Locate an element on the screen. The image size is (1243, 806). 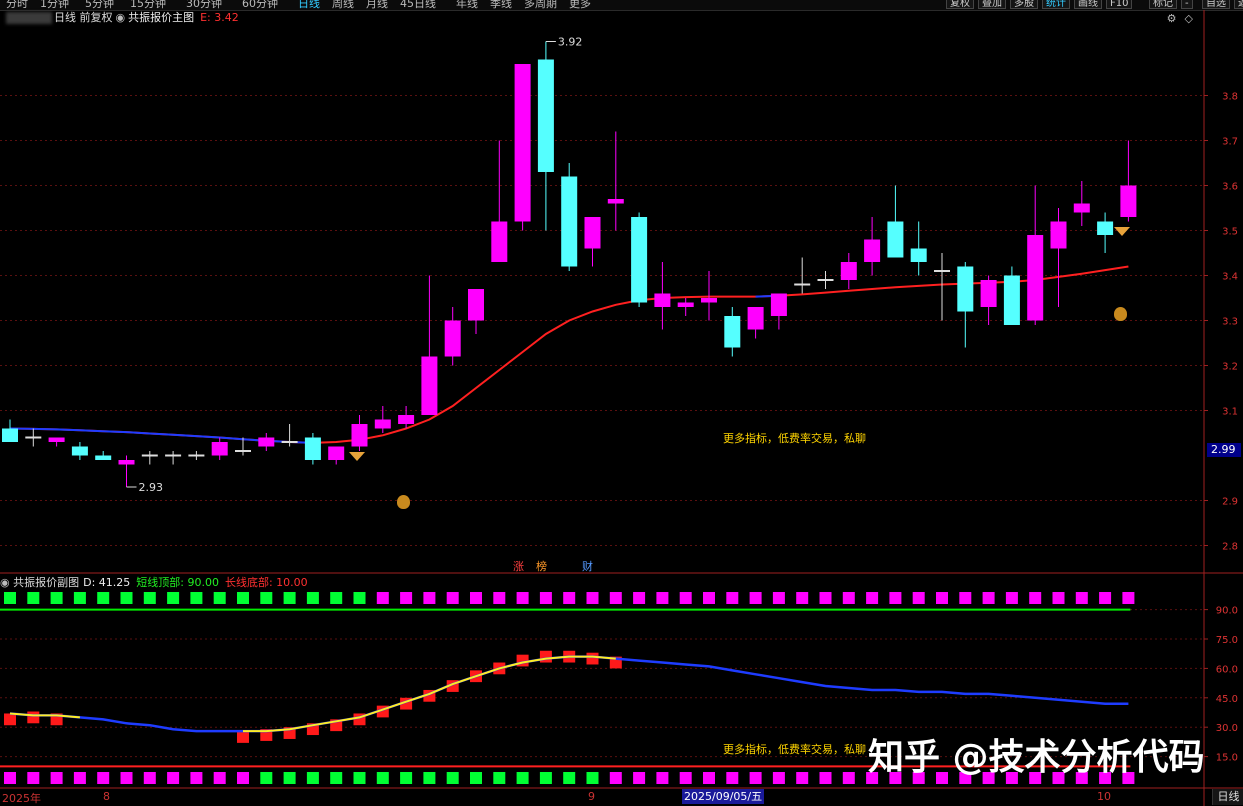
sub-indicator-name: 共振报价副图 is located at coordinates (46, 582).